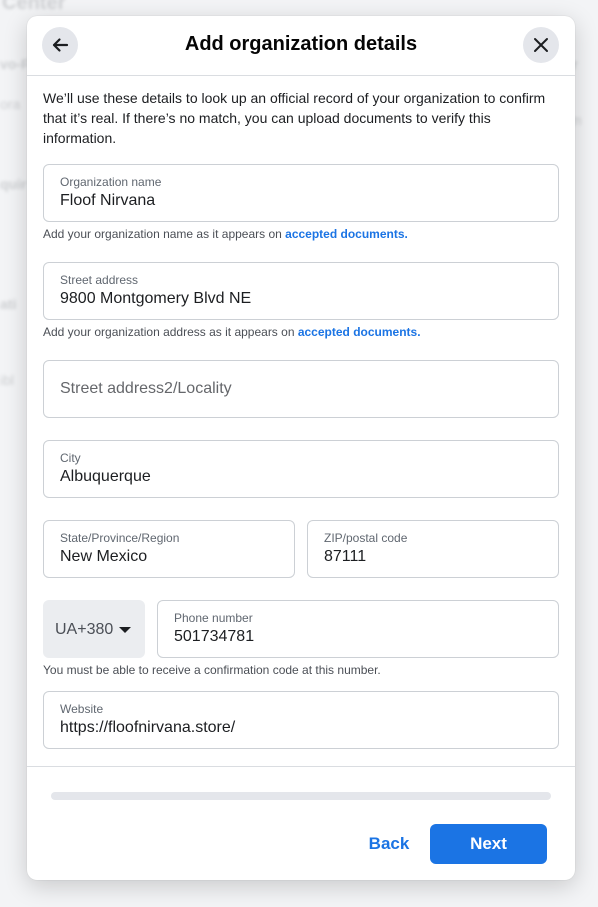  What do you see at coordinates (214, 636) in the screenshot?
I see `phone-number-value: 501734781` at bounding box center [214, 636].